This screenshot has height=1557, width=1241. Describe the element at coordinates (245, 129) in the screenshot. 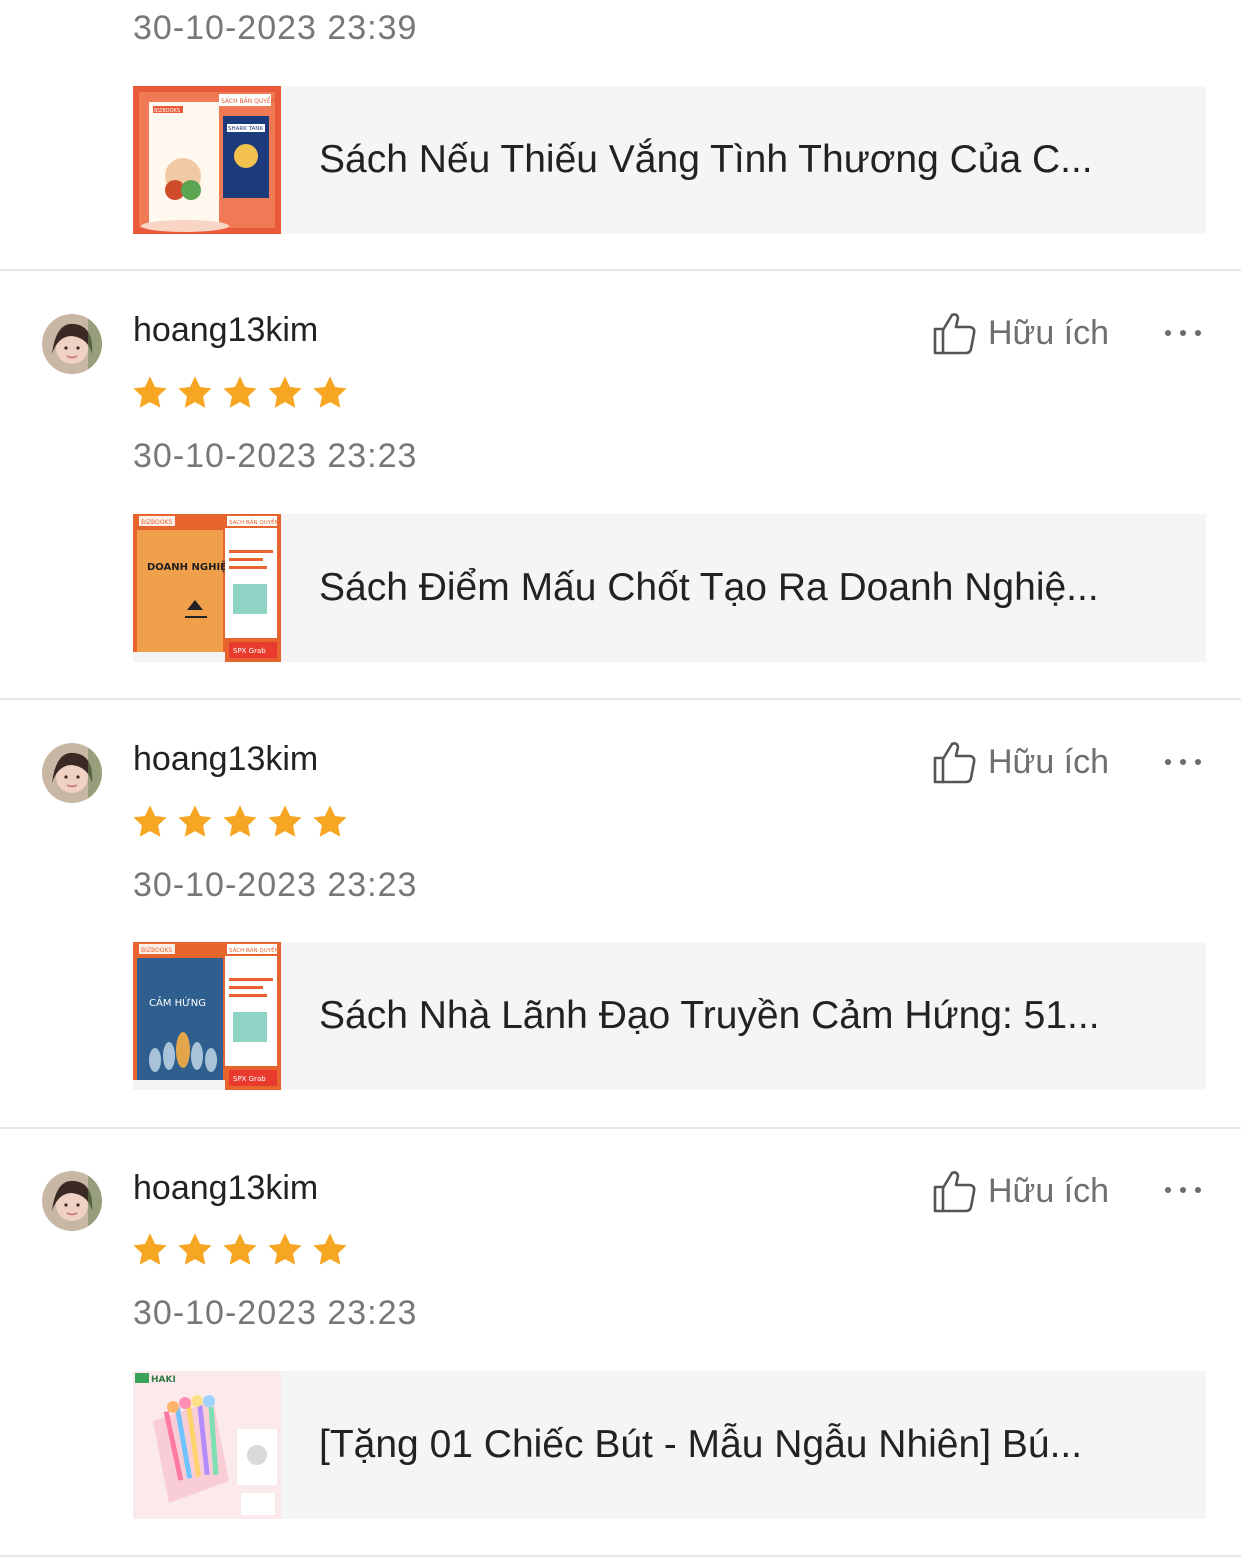

I see `thumb-side-text: SHARK TANK` at that location.